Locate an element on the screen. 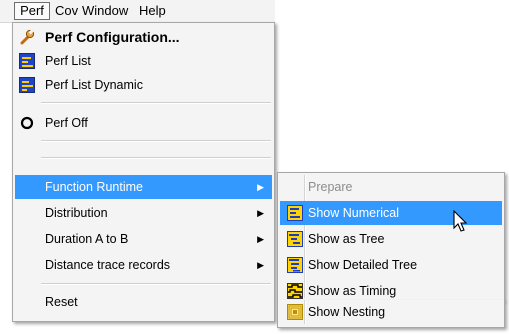 The height and width of the screenshot is (334, 509). submenu-item-show-detailed-tree: Show Detailed Tree is located at coordinates (391, 265).